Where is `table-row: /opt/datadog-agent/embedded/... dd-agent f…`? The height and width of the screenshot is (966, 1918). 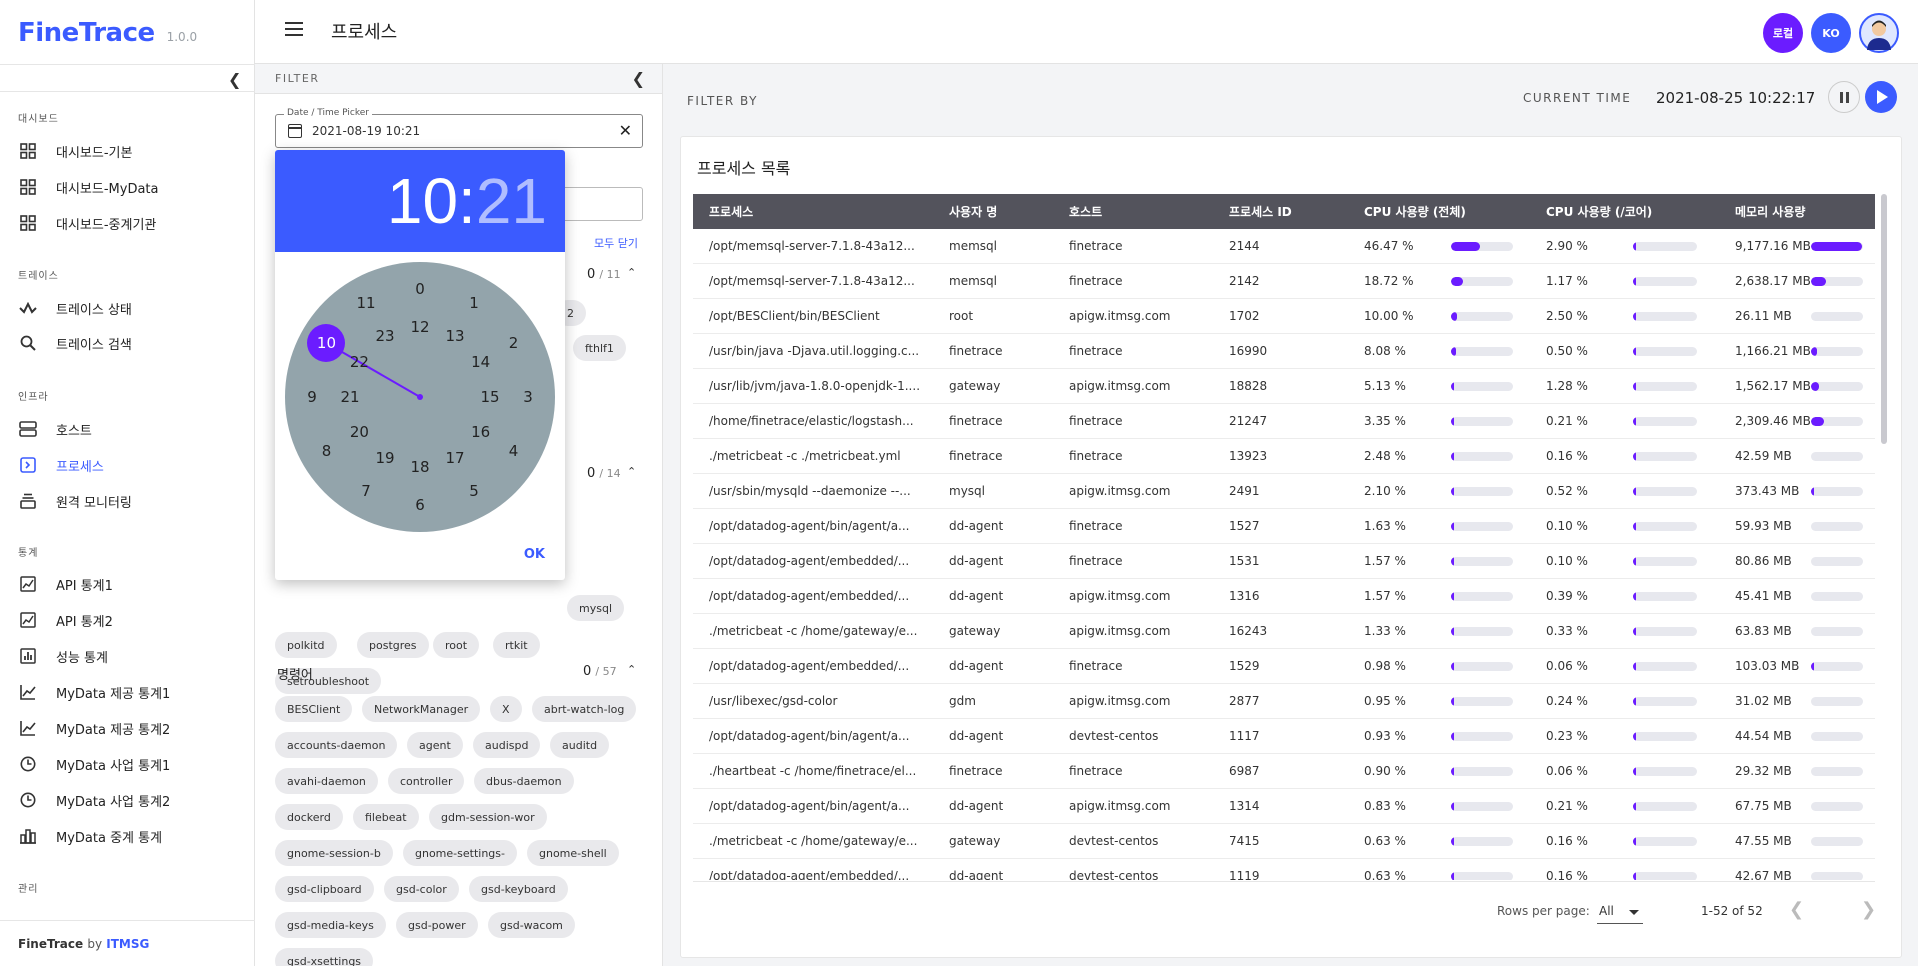 table-row: /opt/datadog-agent/embedded/... dd-agent f… is located at coordinates (1284, 666).